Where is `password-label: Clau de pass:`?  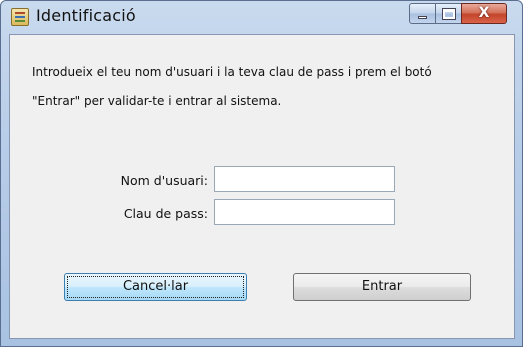
password-label: Clau de pass: is located at coordinates (165, 213).